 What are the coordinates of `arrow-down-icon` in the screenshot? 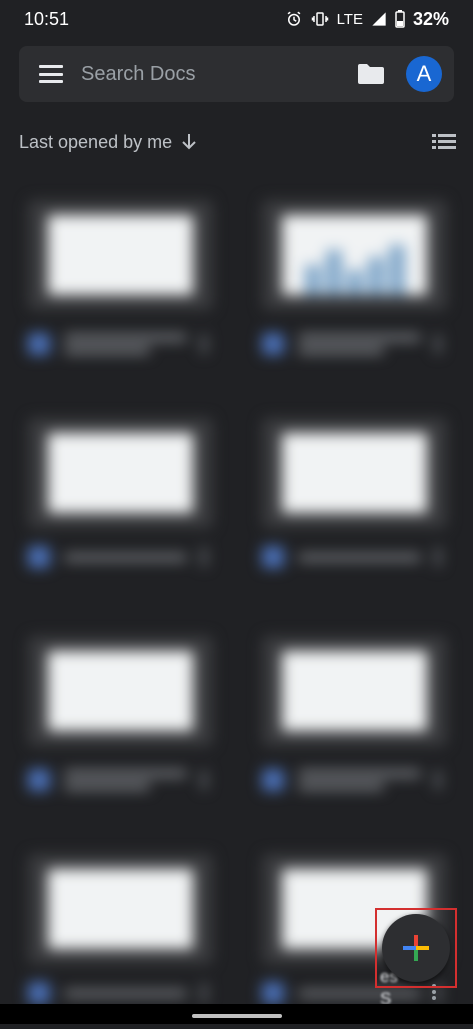 It's located at (189, 142).